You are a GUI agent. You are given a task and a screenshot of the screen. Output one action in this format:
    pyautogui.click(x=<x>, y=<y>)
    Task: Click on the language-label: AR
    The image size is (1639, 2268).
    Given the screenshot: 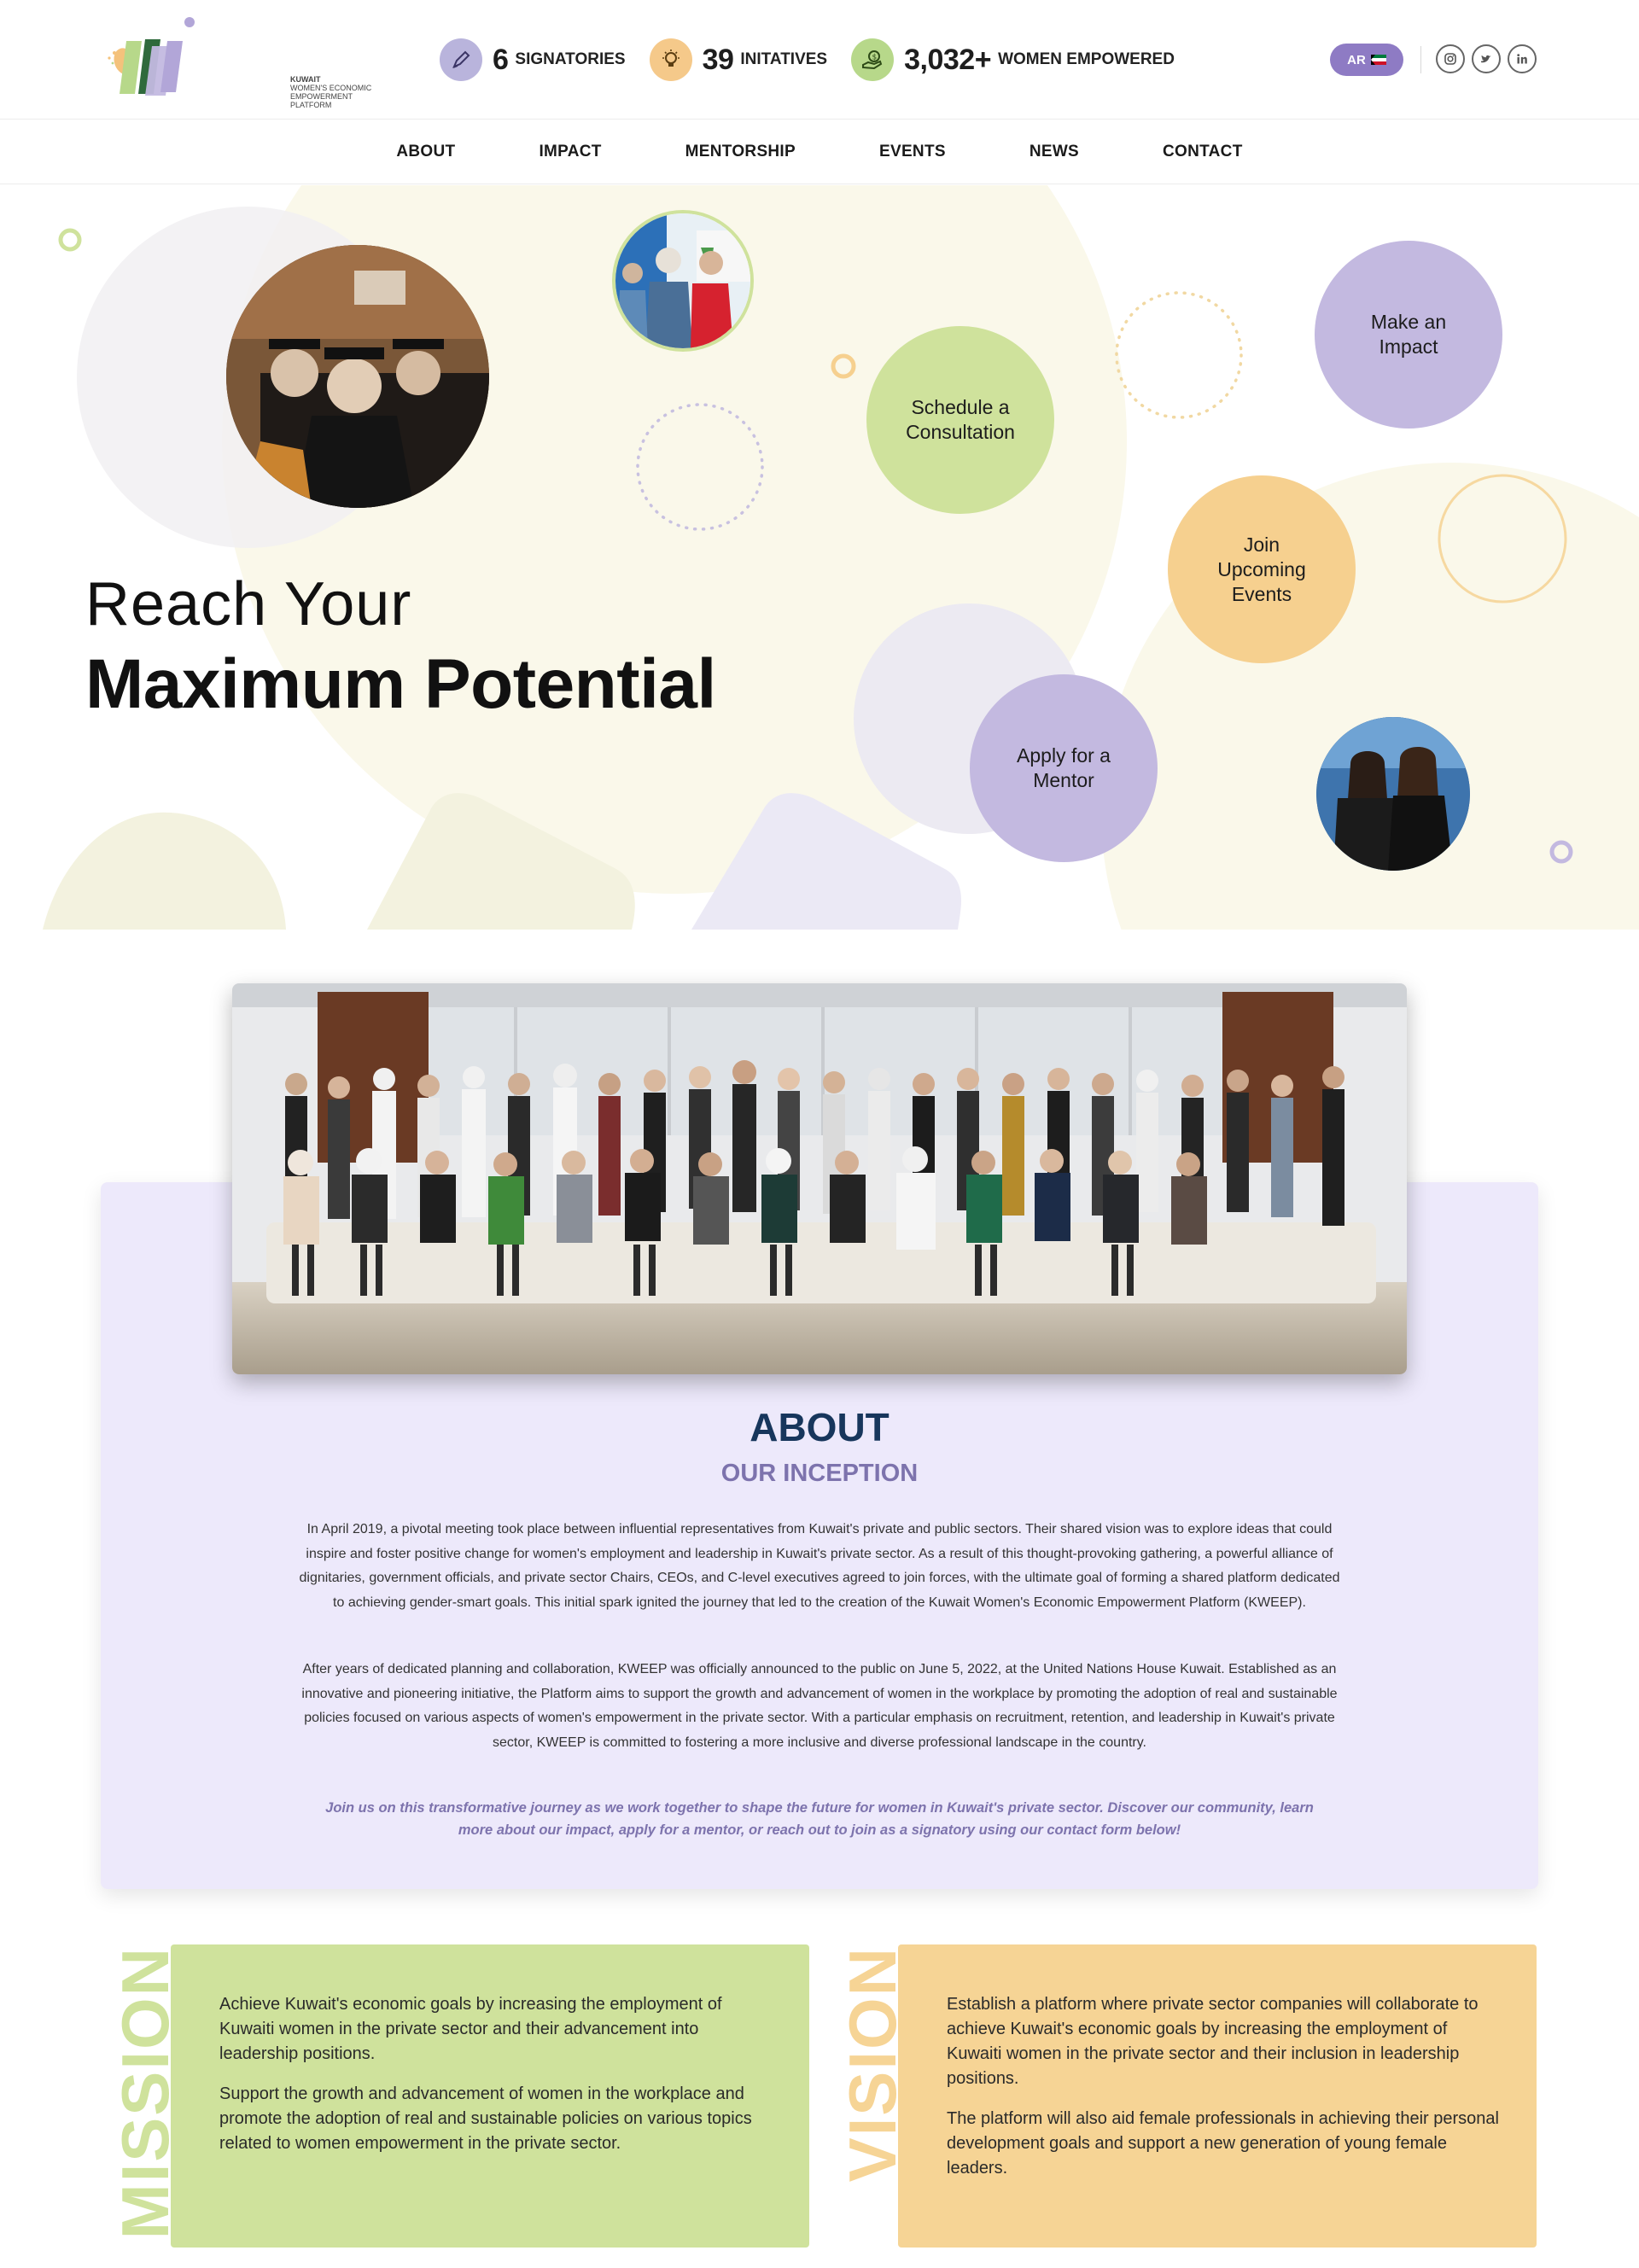 What is the action you would take?
    pyautogui.click(x=1356, y=59)
    